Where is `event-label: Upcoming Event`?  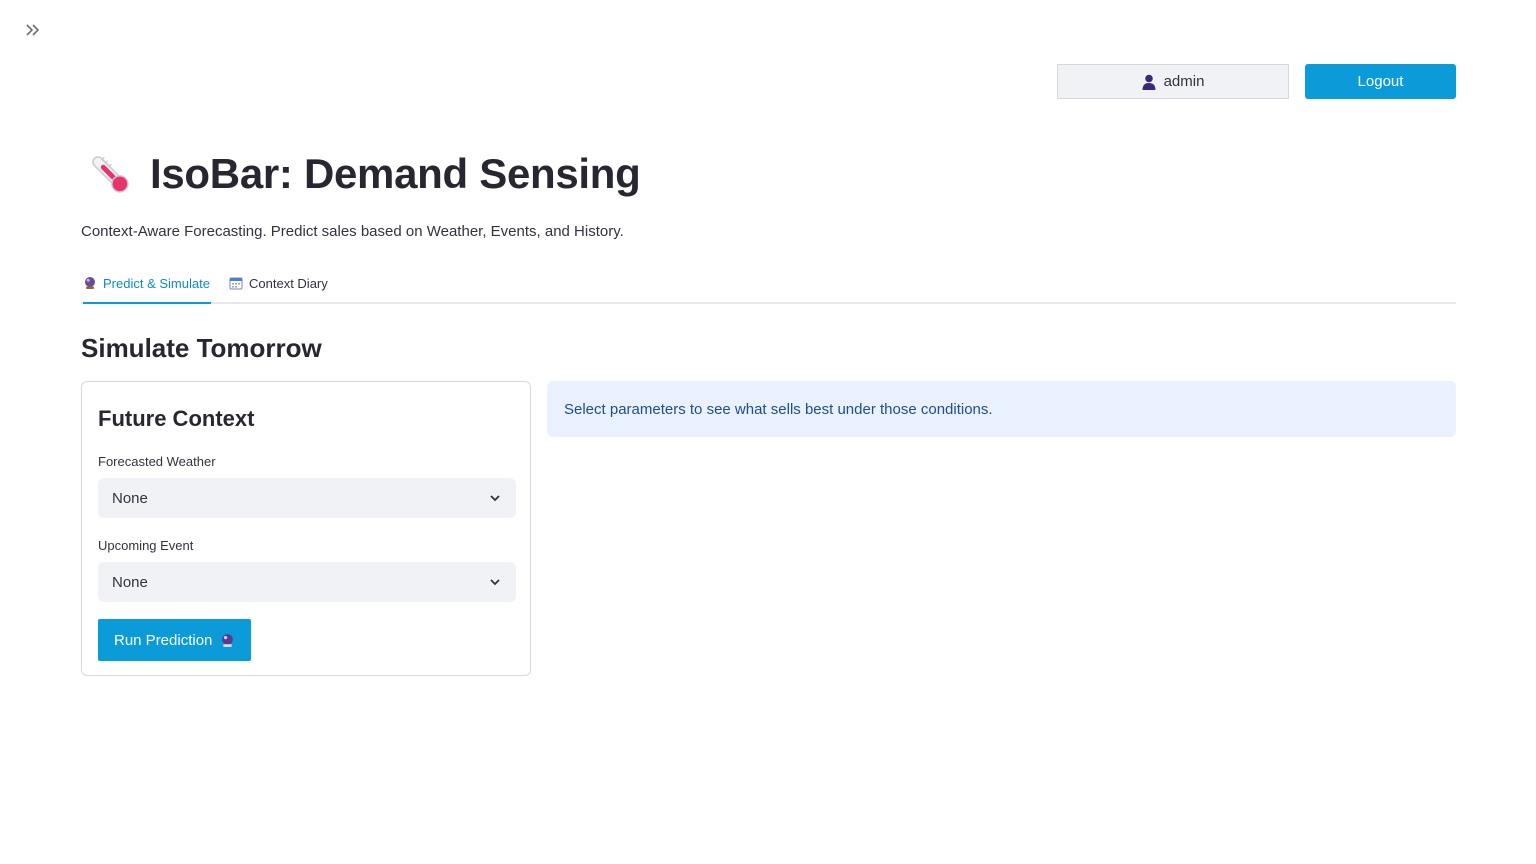
event-label: Upcoming Event is located at coordinates (146, 545).